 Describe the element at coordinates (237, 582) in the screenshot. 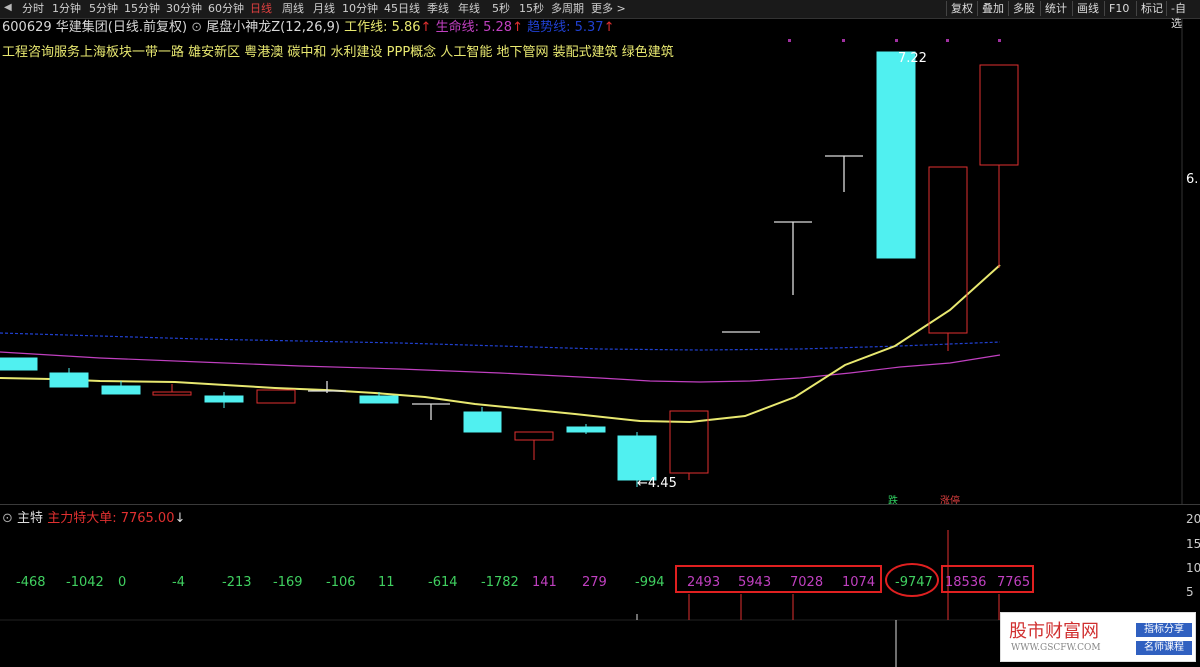

I see `value-label: -213` at that location.